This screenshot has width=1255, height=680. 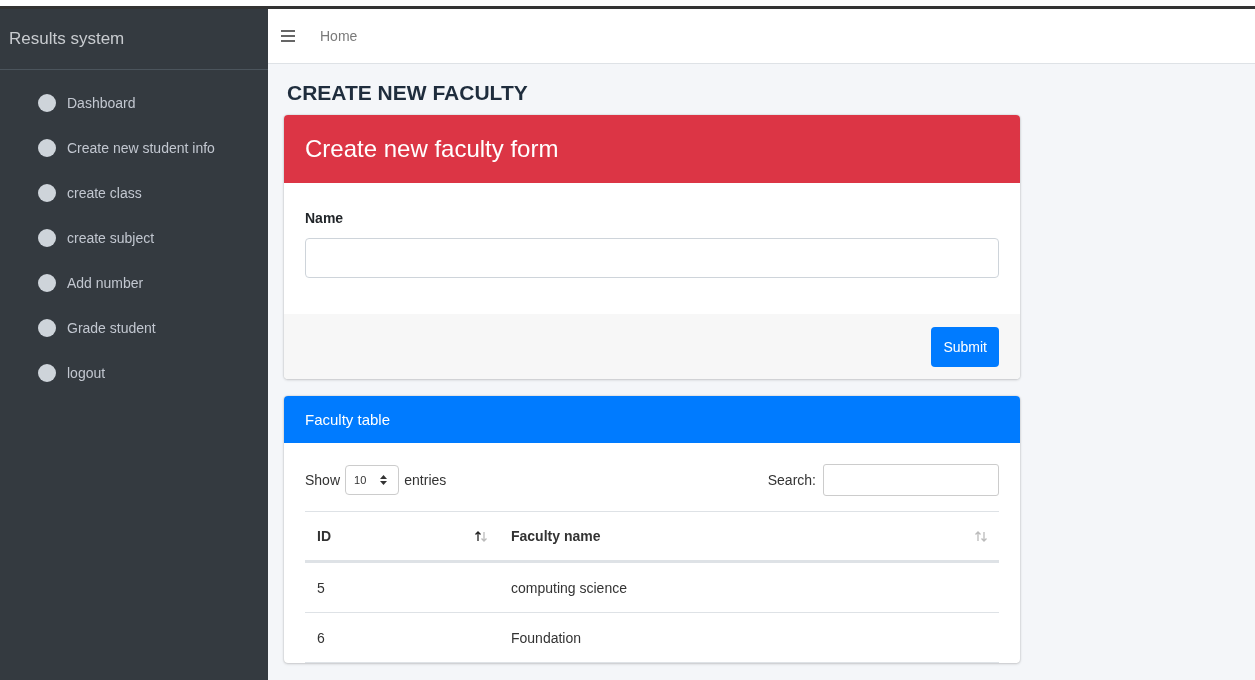 What do you see at coordinates (134, 237) in the screenshot?
I see `sidebar-item: create subject` at bounding box center [134, 237].